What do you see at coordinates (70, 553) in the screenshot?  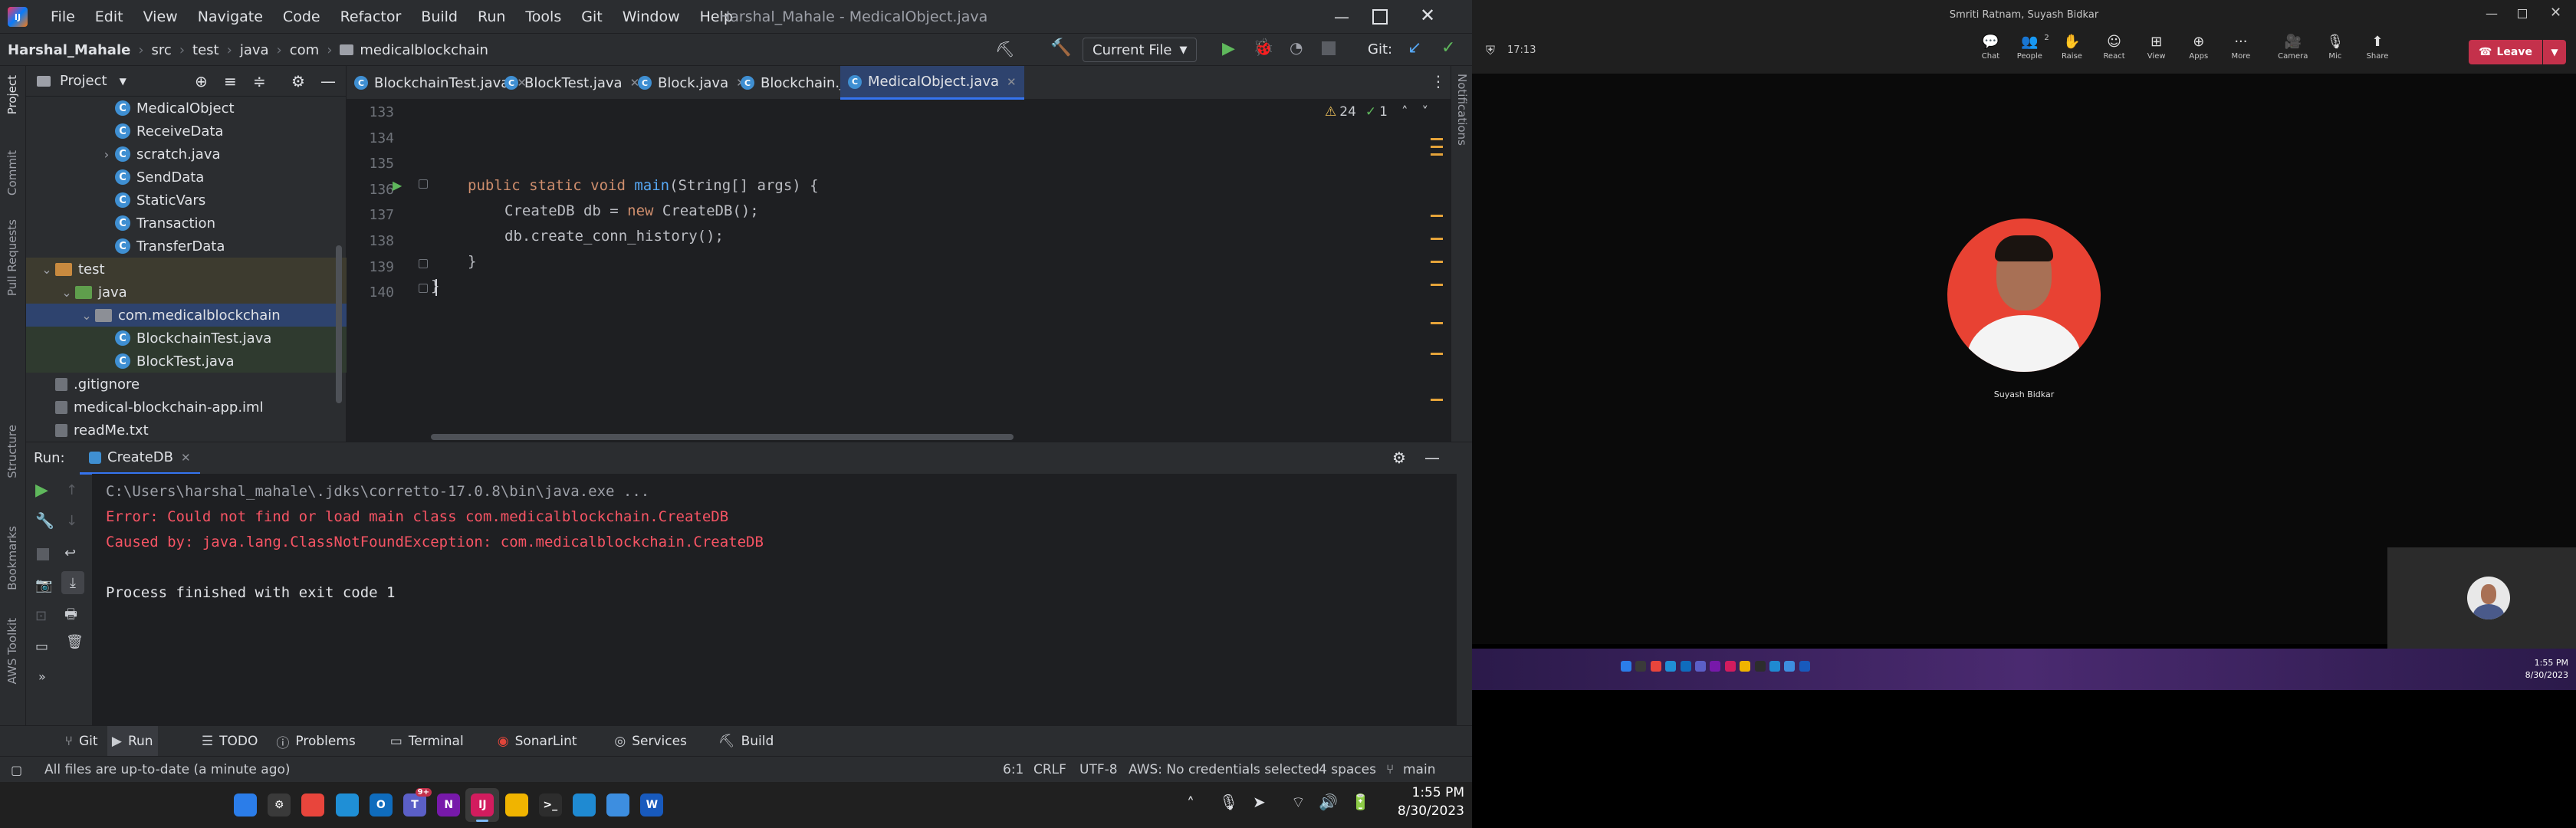 I see `soft-wrap-icon: ↩` at bounding box center [70, 553].